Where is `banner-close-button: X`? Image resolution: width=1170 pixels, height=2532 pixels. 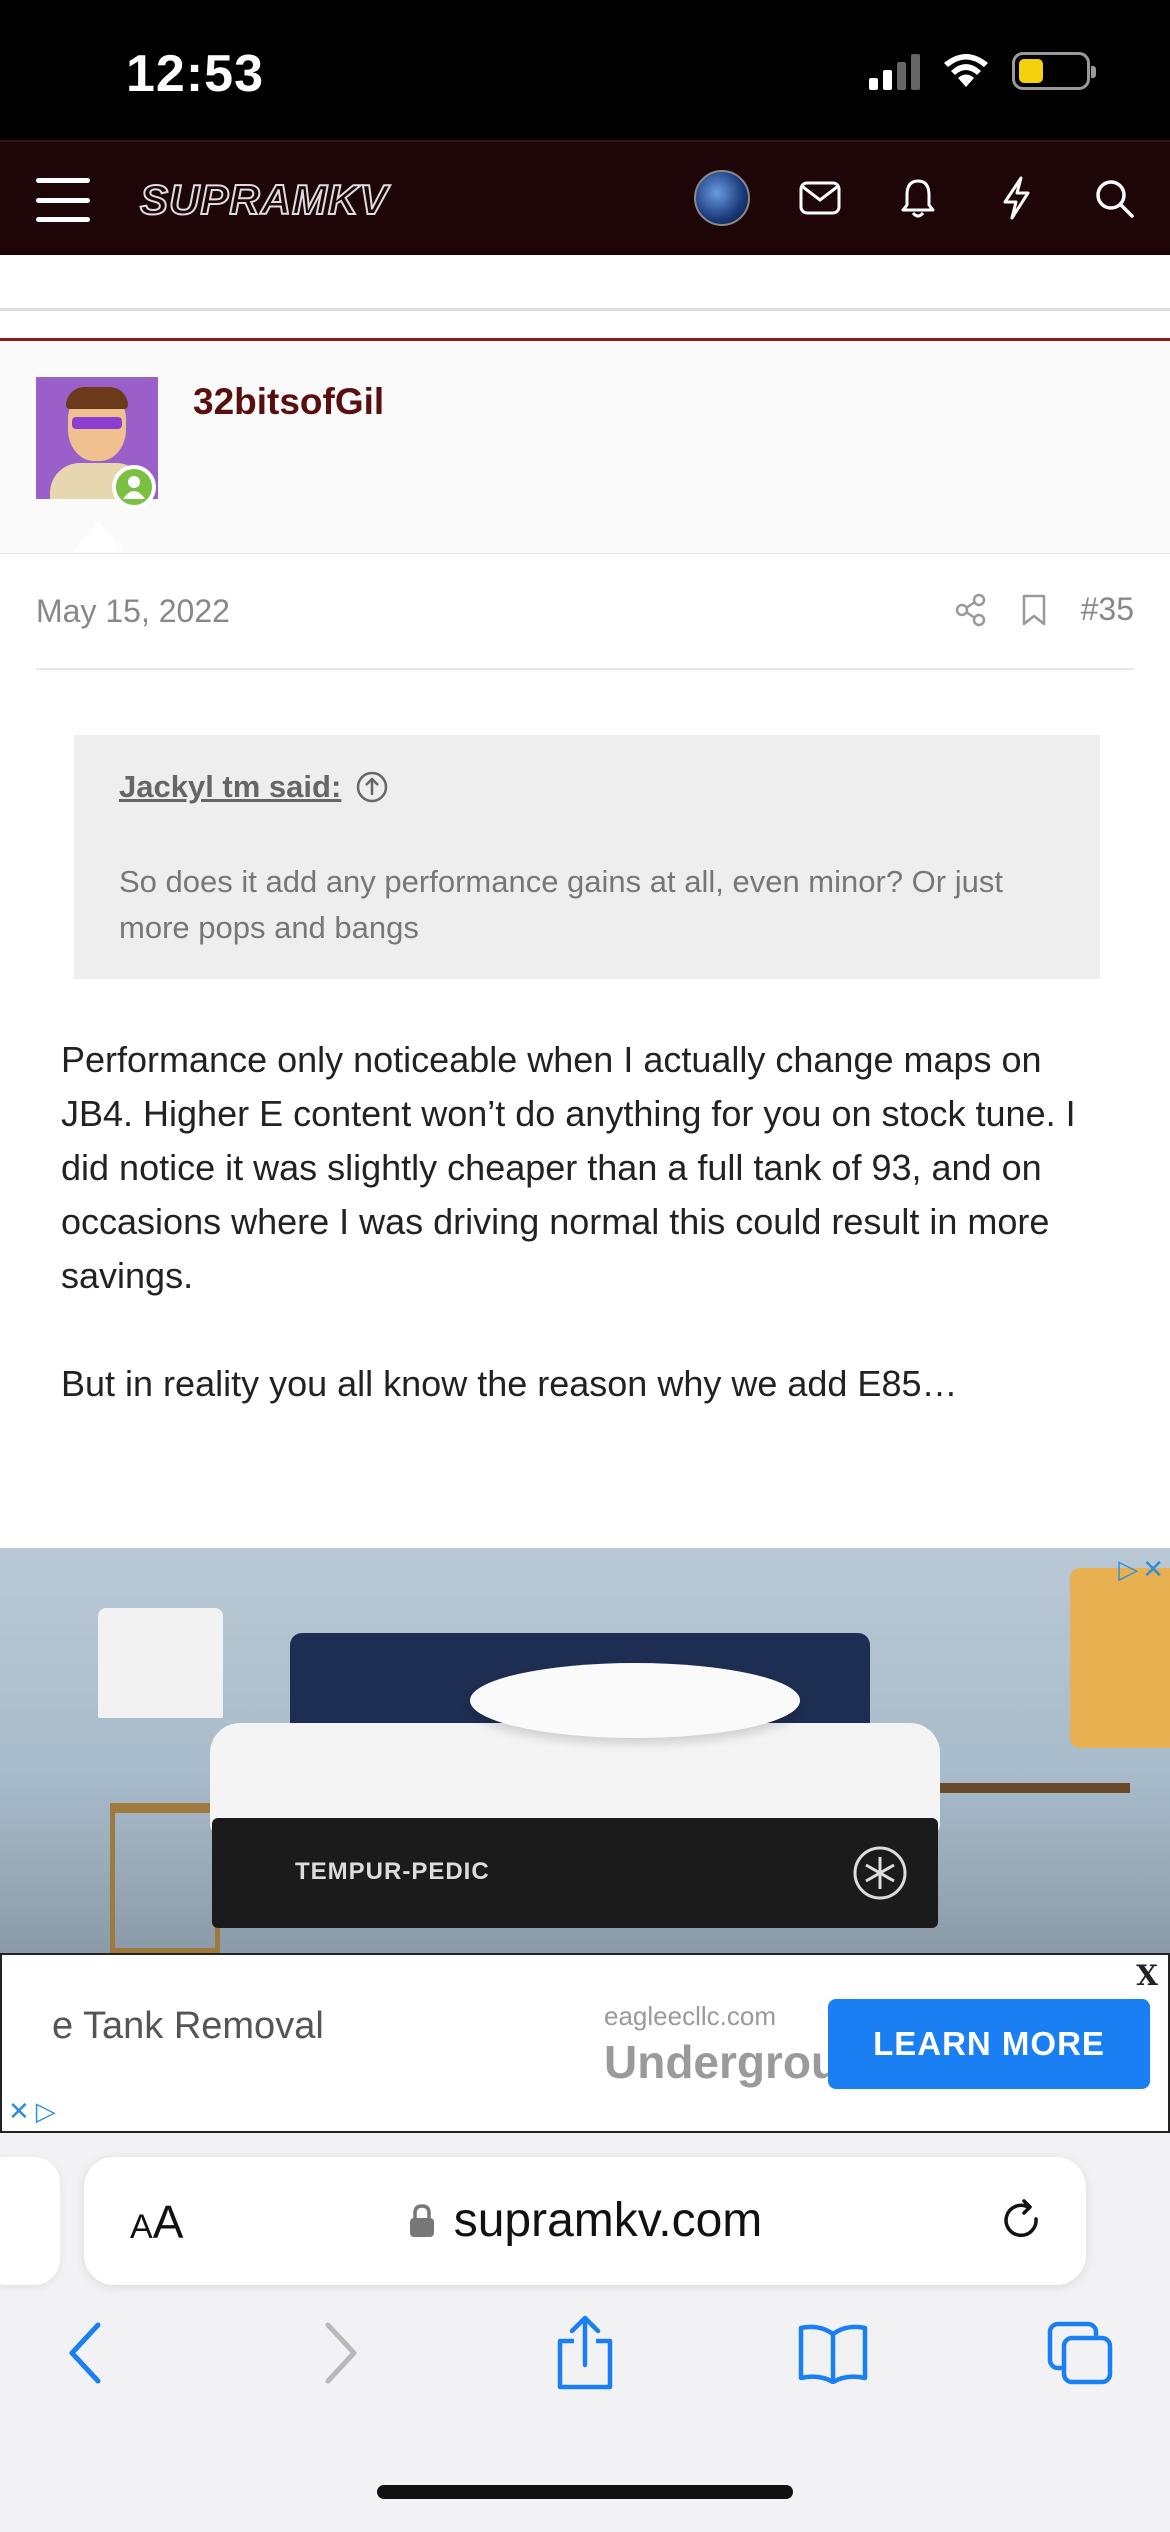 banner-close-button: X is located at coordinates (1147, 1975).